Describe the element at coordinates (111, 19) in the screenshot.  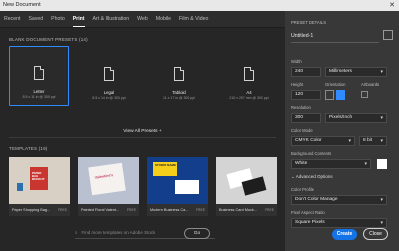
I see `tab-art-illustration: Art & Illustration` at that location.